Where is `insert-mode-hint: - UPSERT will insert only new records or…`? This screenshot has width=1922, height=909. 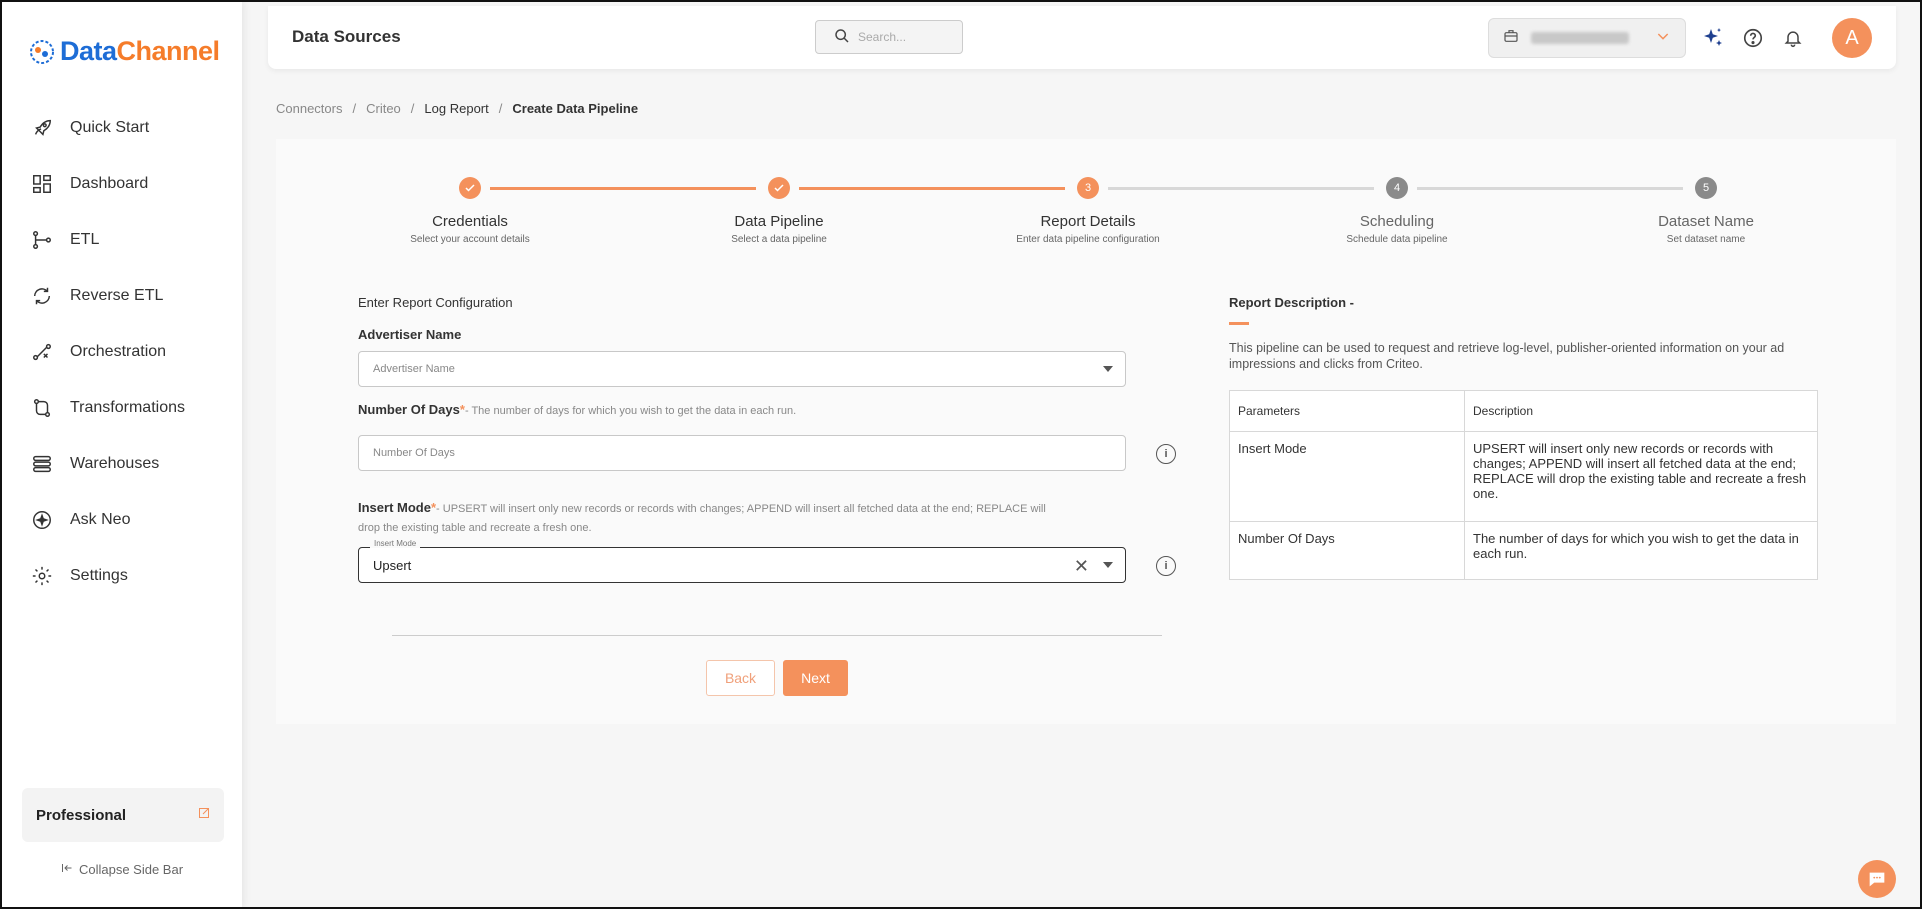 insert-mode-hint: - UPSERT will insert only new records or… is located at coordinates (702, 518).